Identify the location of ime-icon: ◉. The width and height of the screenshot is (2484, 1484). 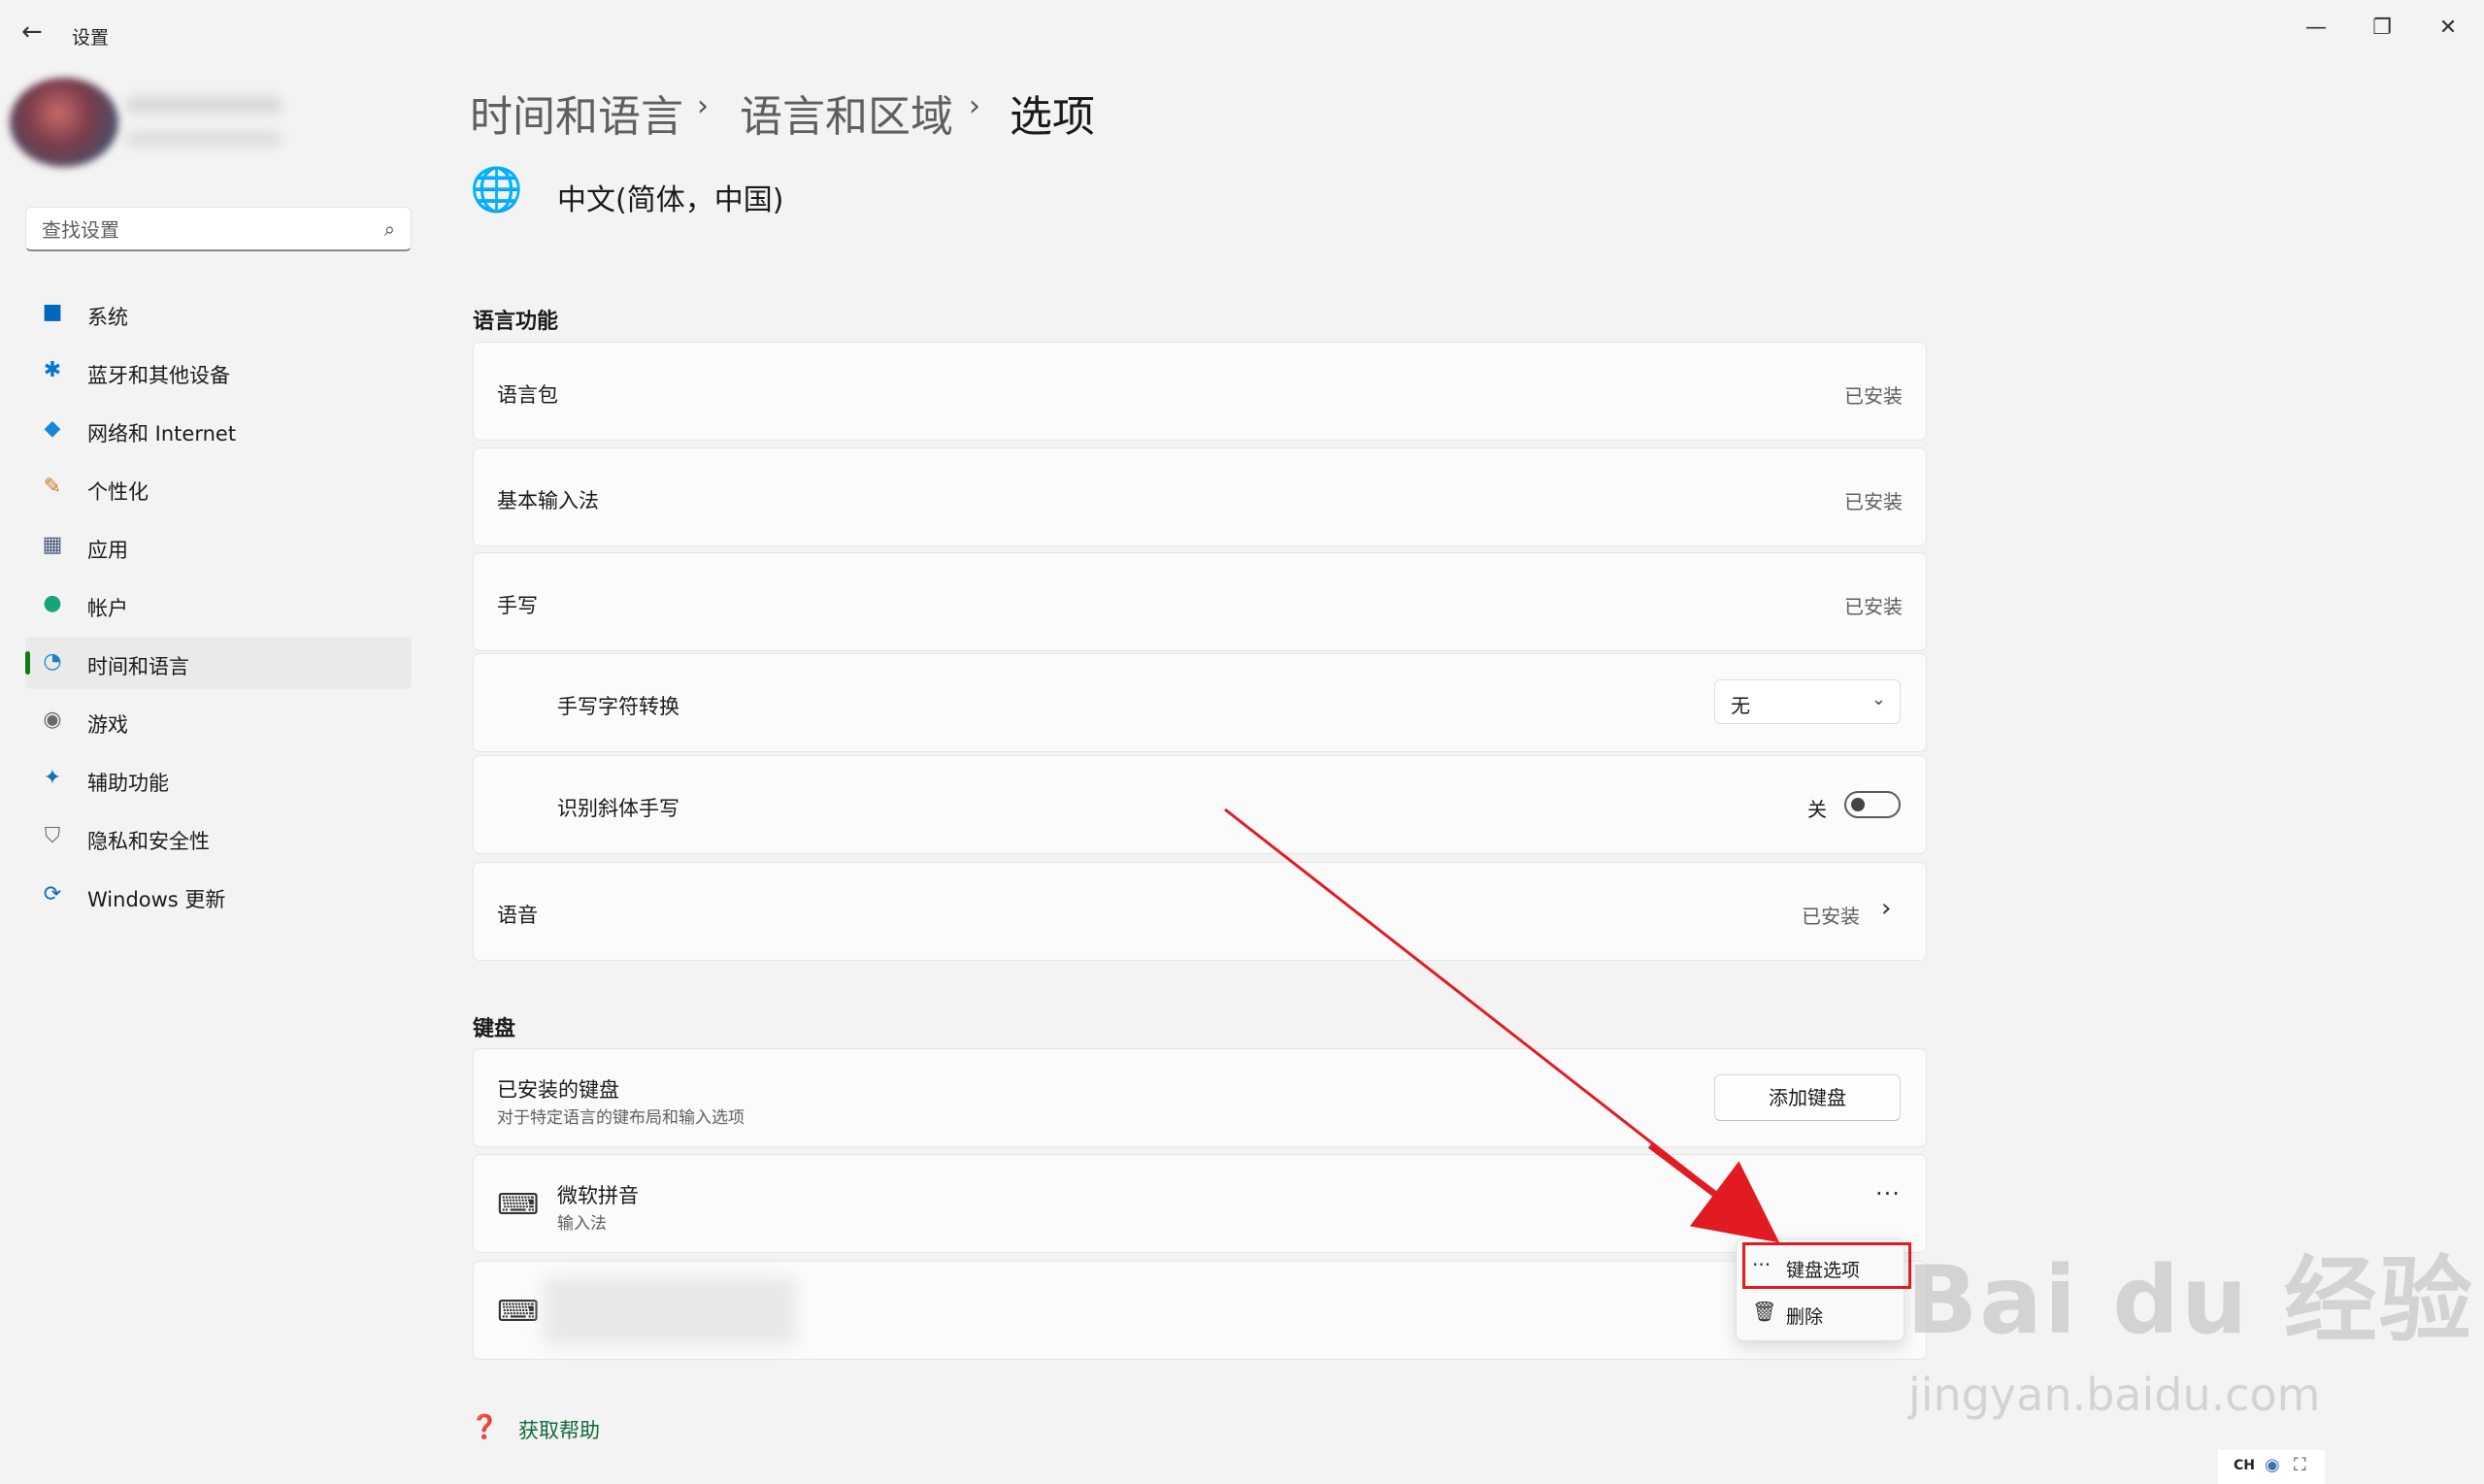
(2272, 1465).